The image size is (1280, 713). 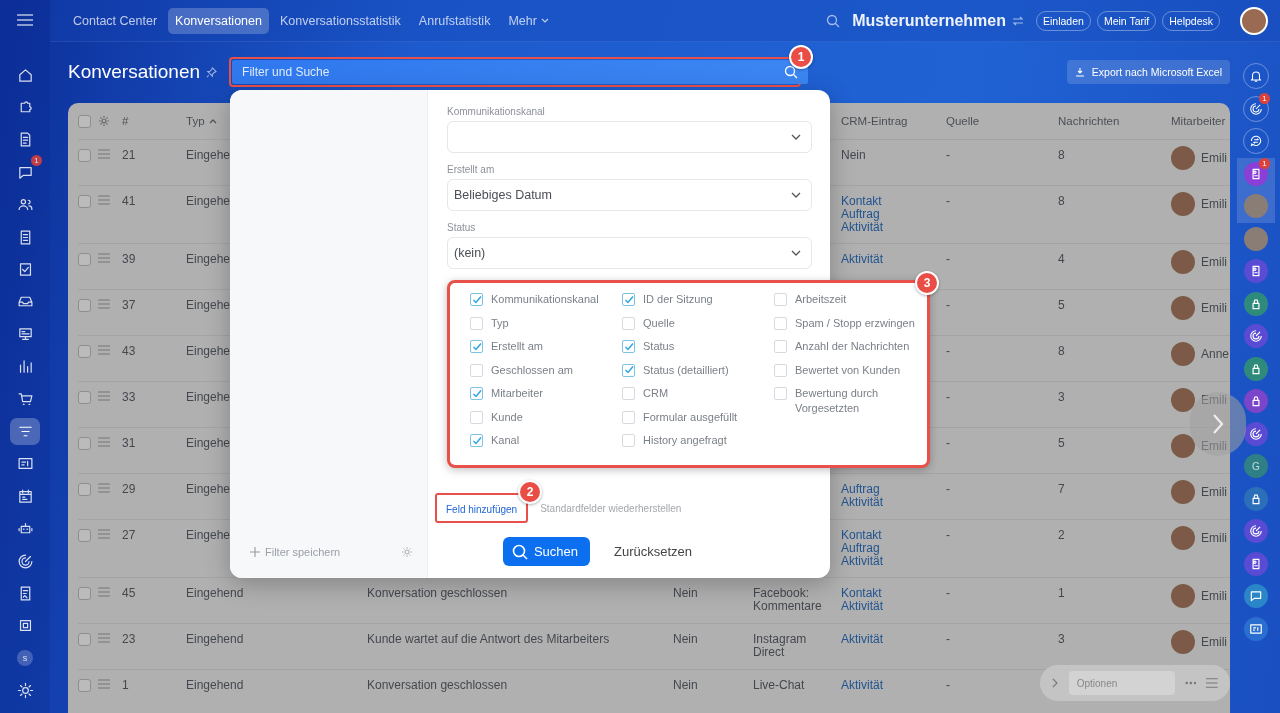 What do you see at coordinates (25, 431) in the screenshot?
I see `sidebar-button` at bounding box center [25, 431].